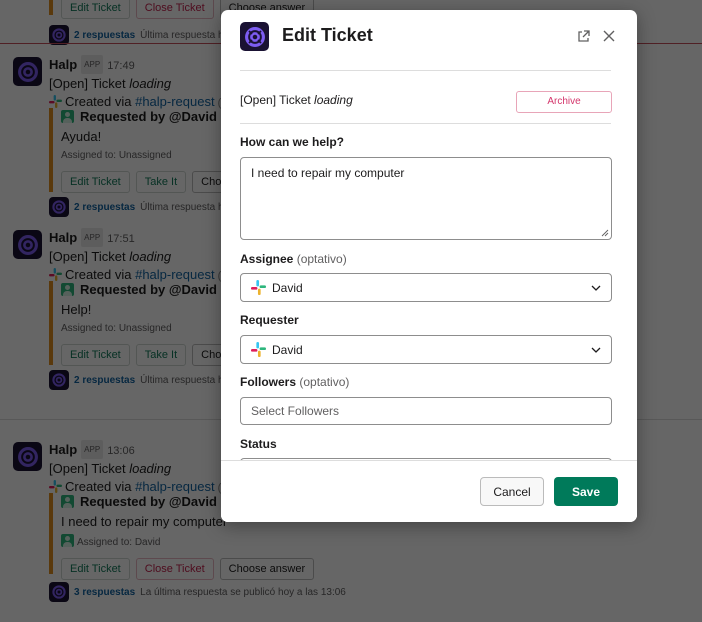 The width and height of the screenshot is (702, 622). Describe the element at coordinates (564, 102) in the screenshot. I see `archive-button: Archive` at that location.